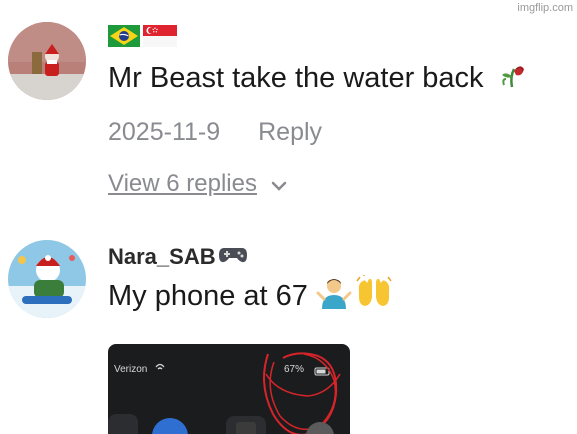  Describe the element at coordinates (545, 8) in the screenshot. I see `watermark: imgflip.com` at that location.